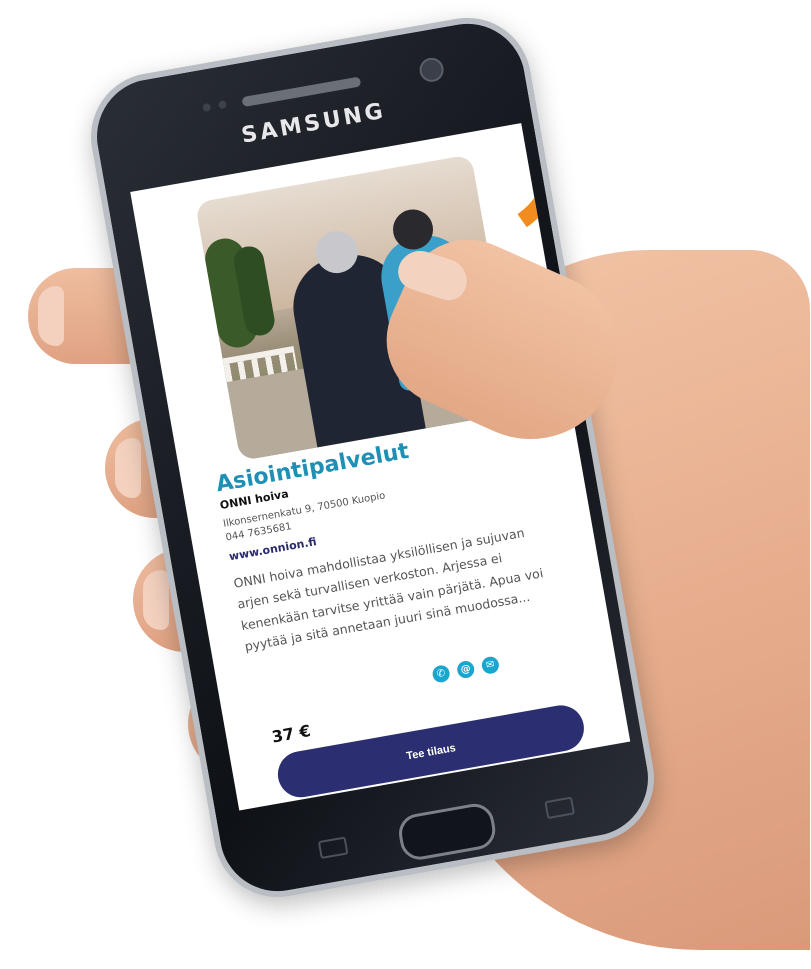 This screenshot has width=811, height=969. What do you see at coordinates (301, 92) in the screenshot?
I see `earpiece-speaker` at bounding box center [301, 92].